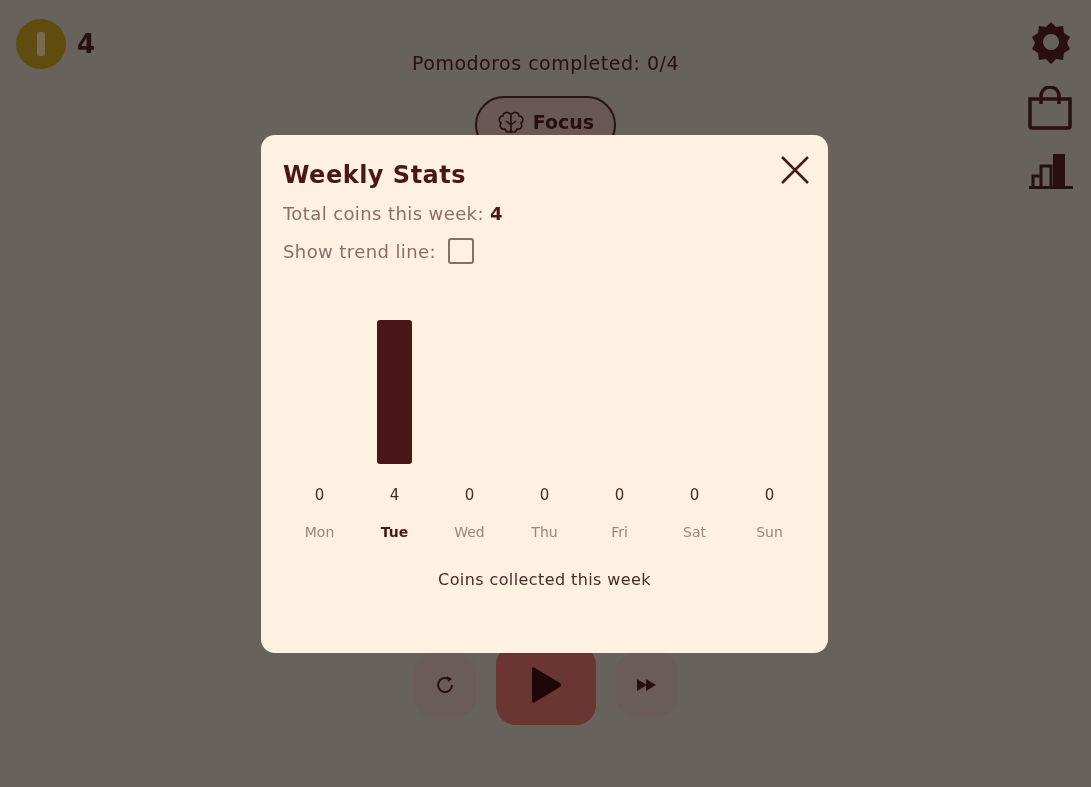 The image size is (1091, 787). I want to click on reset-button, so click(444, 685).